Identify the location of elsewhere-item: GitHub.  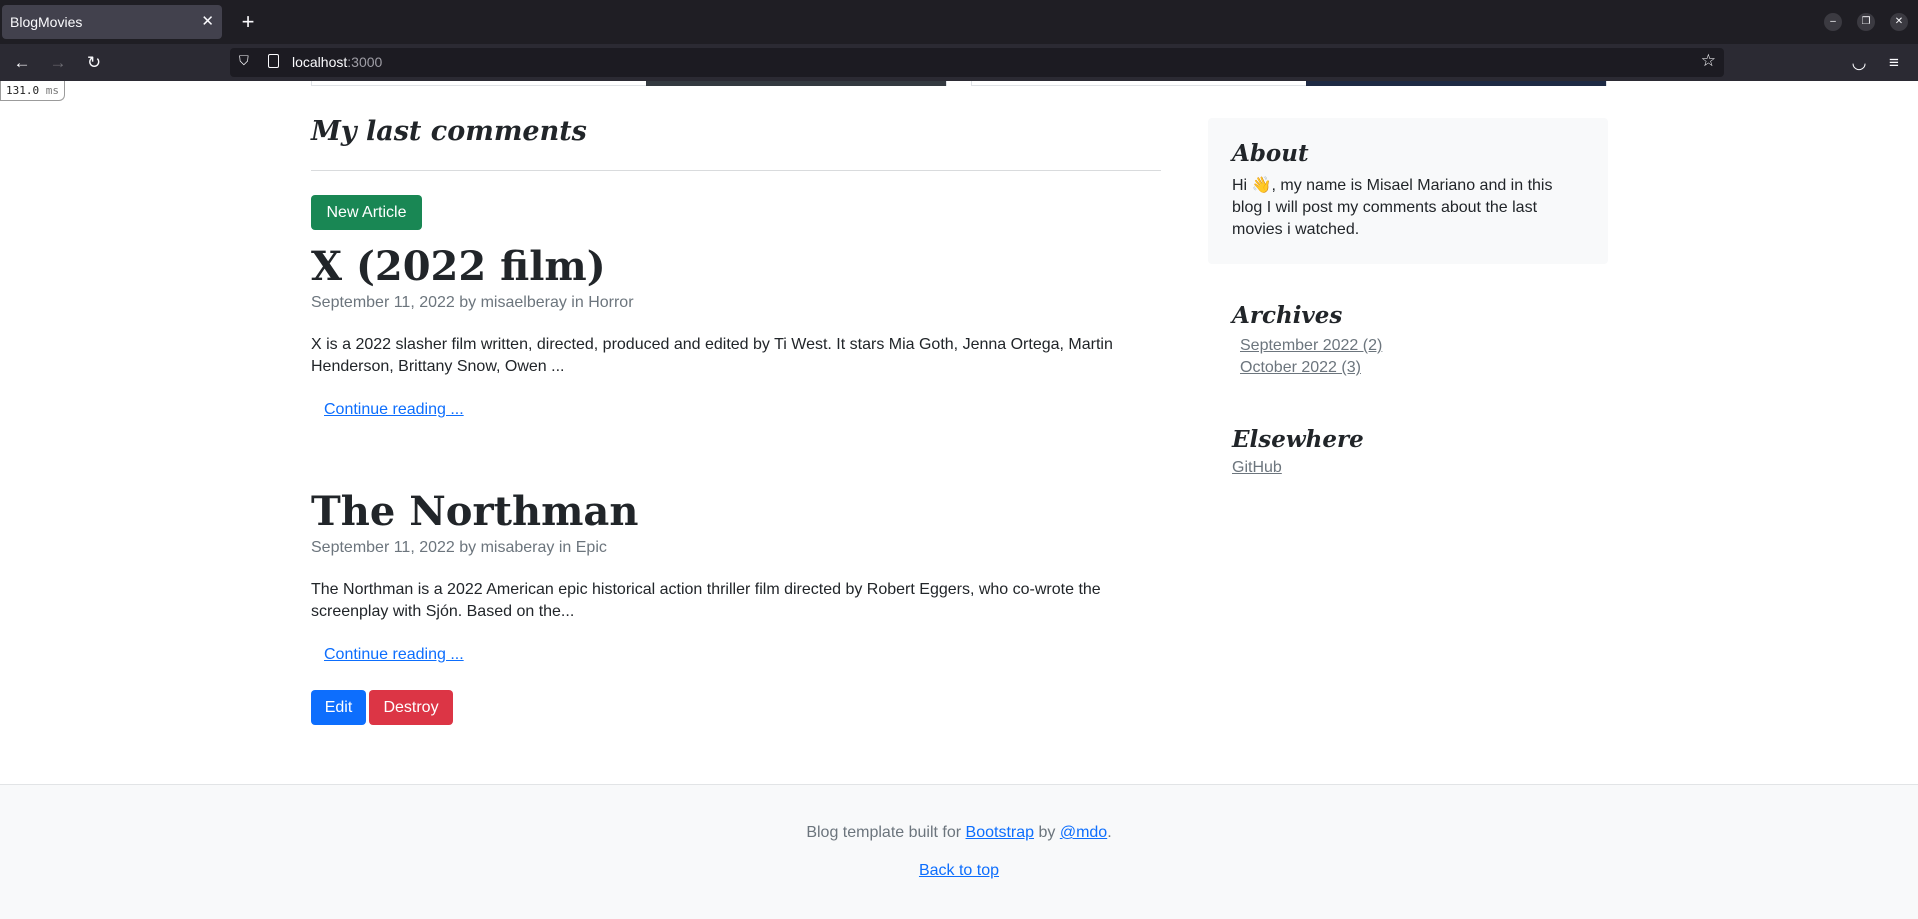
(1298, 468).